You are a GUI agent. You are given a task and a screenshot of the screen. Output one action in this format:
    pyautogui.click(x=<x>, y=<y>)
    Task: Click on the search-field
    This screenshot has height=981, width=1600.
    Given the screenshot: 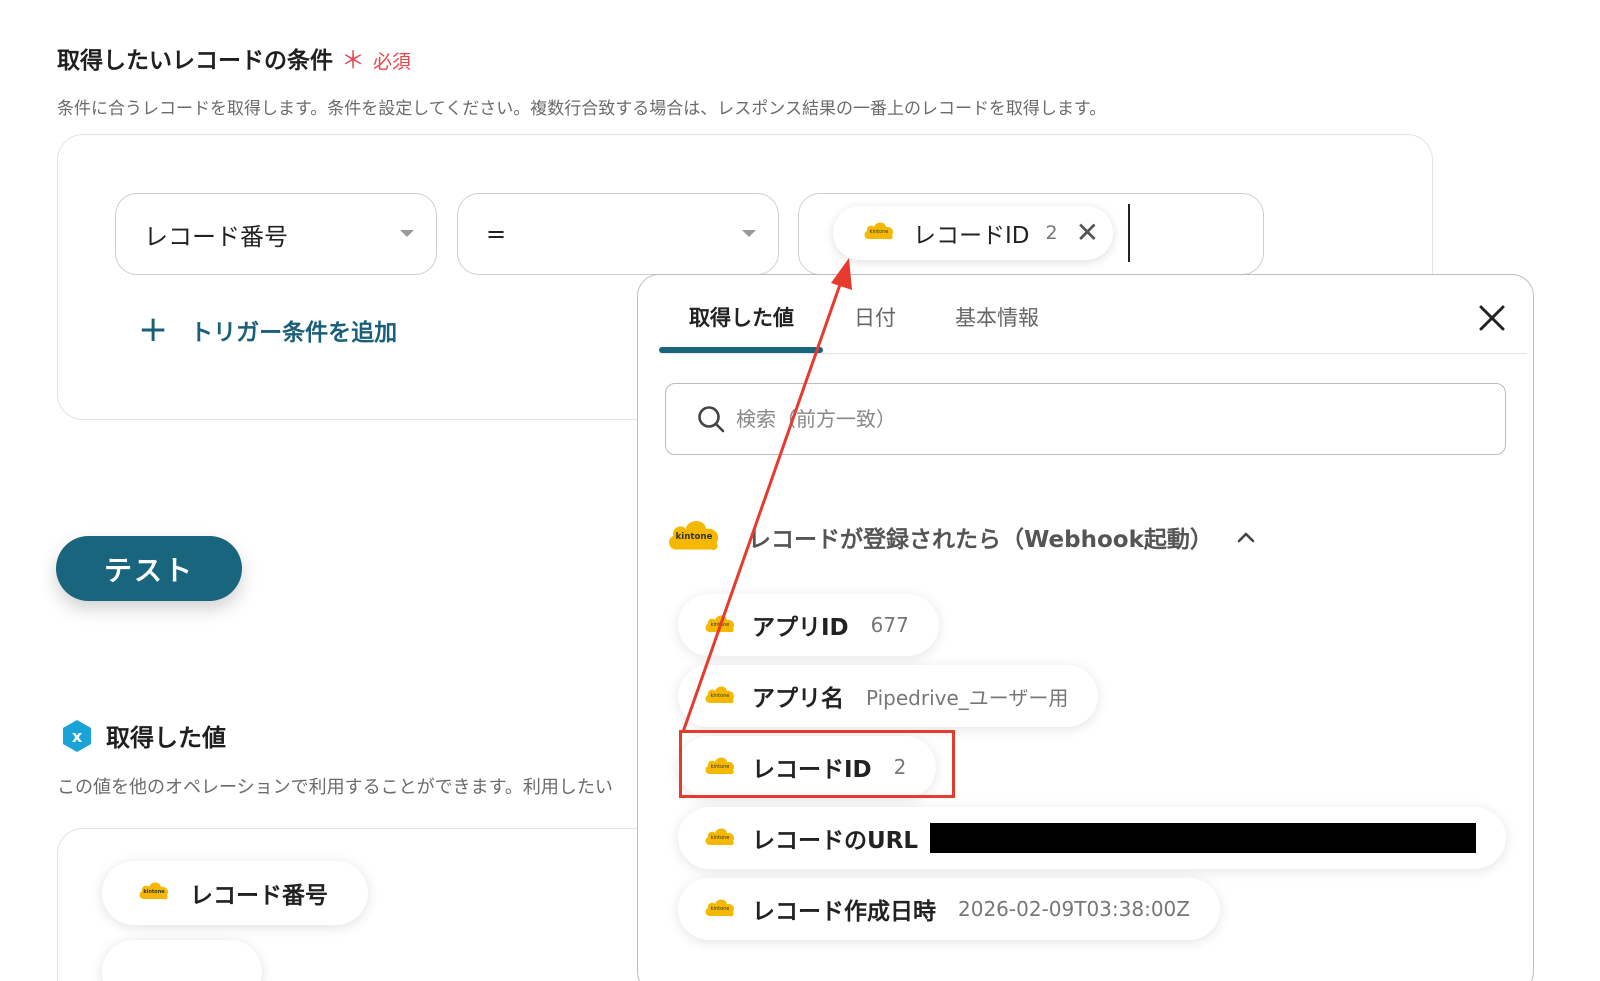 What is the action you would take?
    pyautogui.click(x=1085, y=419)
    